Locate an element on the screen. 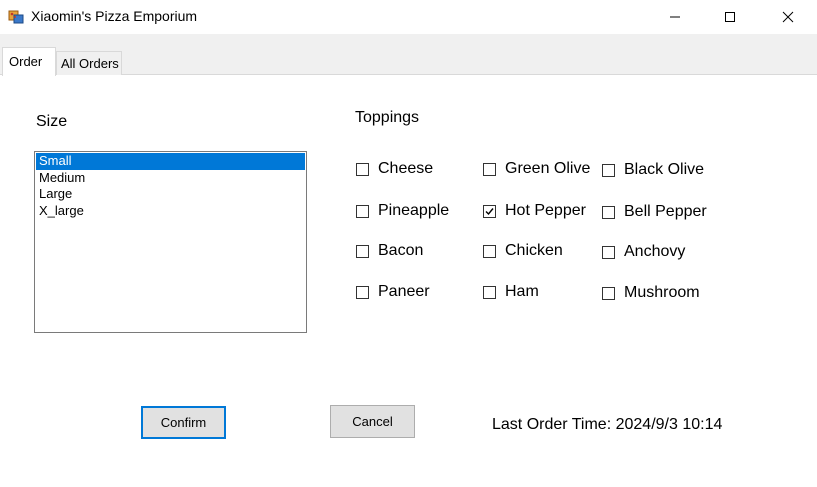 The image size is (817, 487). close-icon is located at coordinates (788, 16).